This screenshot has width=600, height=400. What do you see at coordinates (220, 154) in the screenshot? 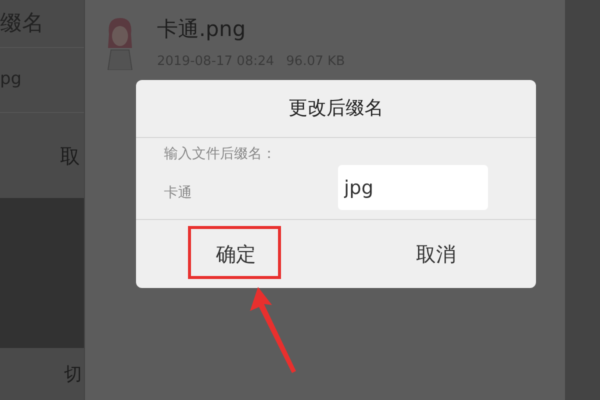
I see `prompt-label: 输入文件后缀名：` at bounding box center [220, 154].